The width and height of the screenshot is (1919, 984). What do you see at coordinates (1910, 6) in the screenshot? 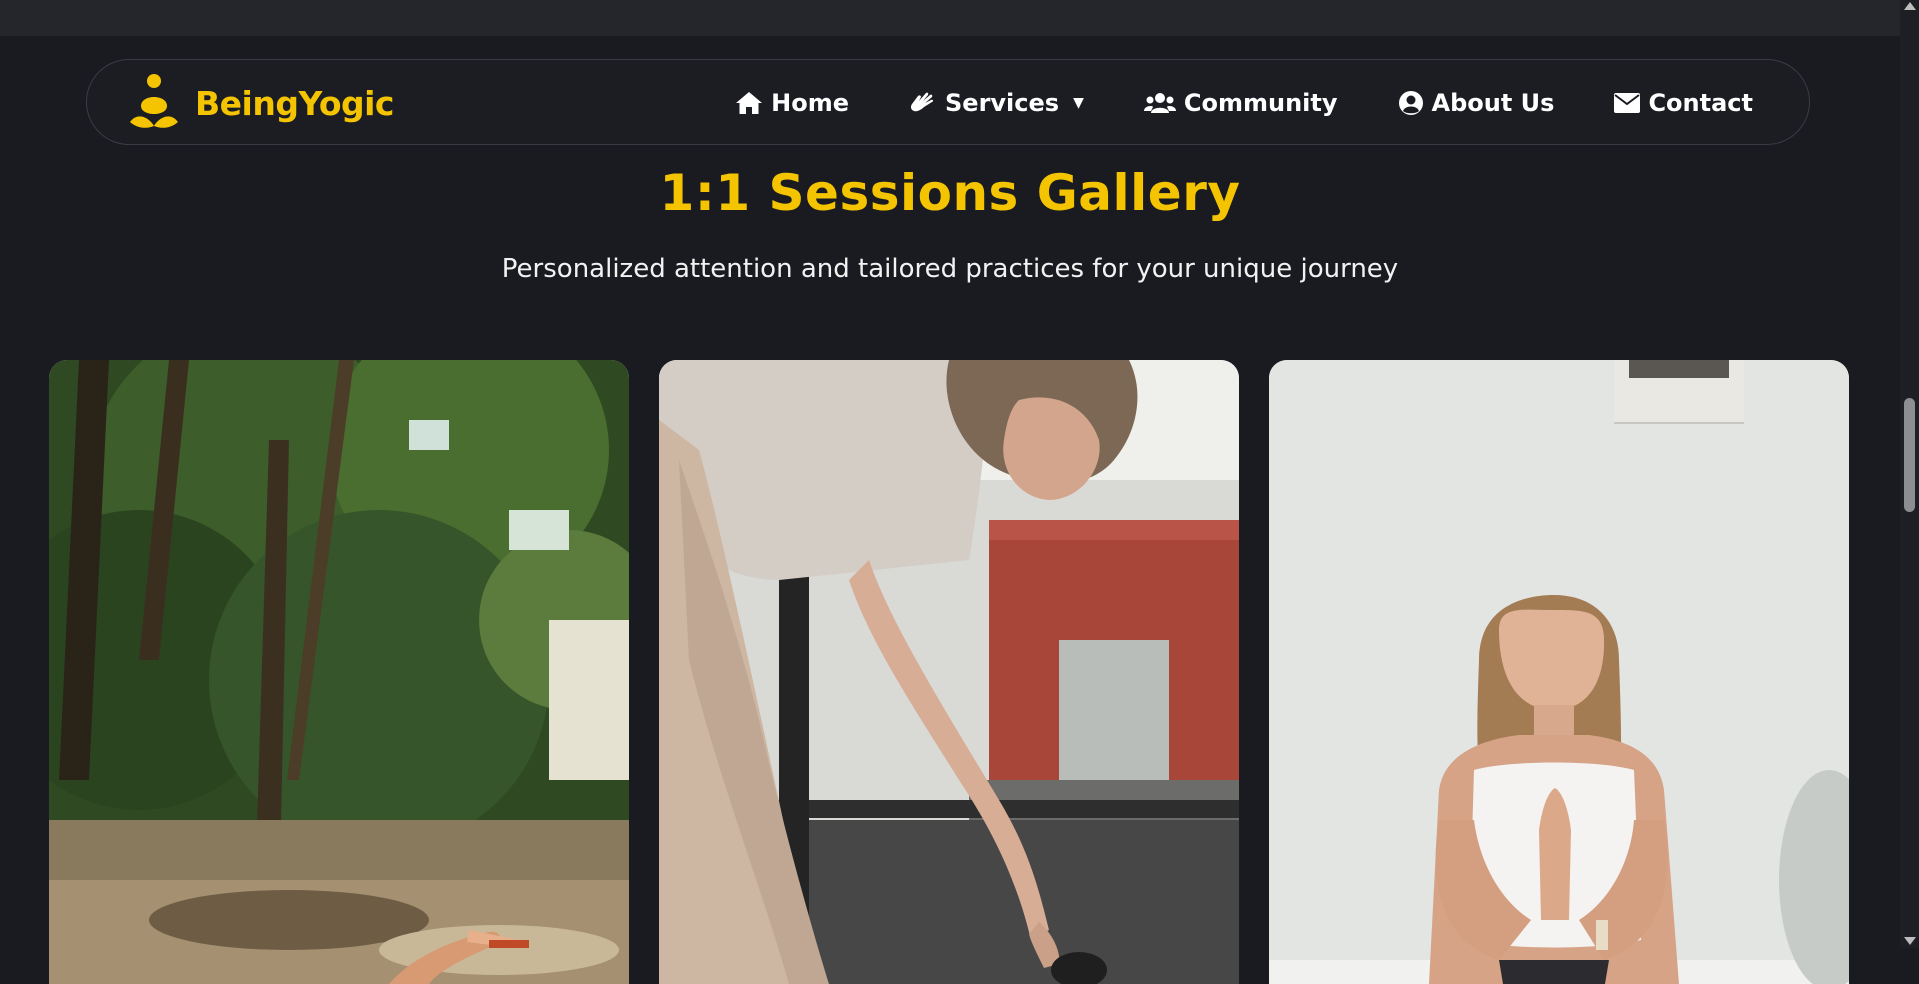
I see `scroll-up-arrow-icon` at bounding box center [1910, 6].